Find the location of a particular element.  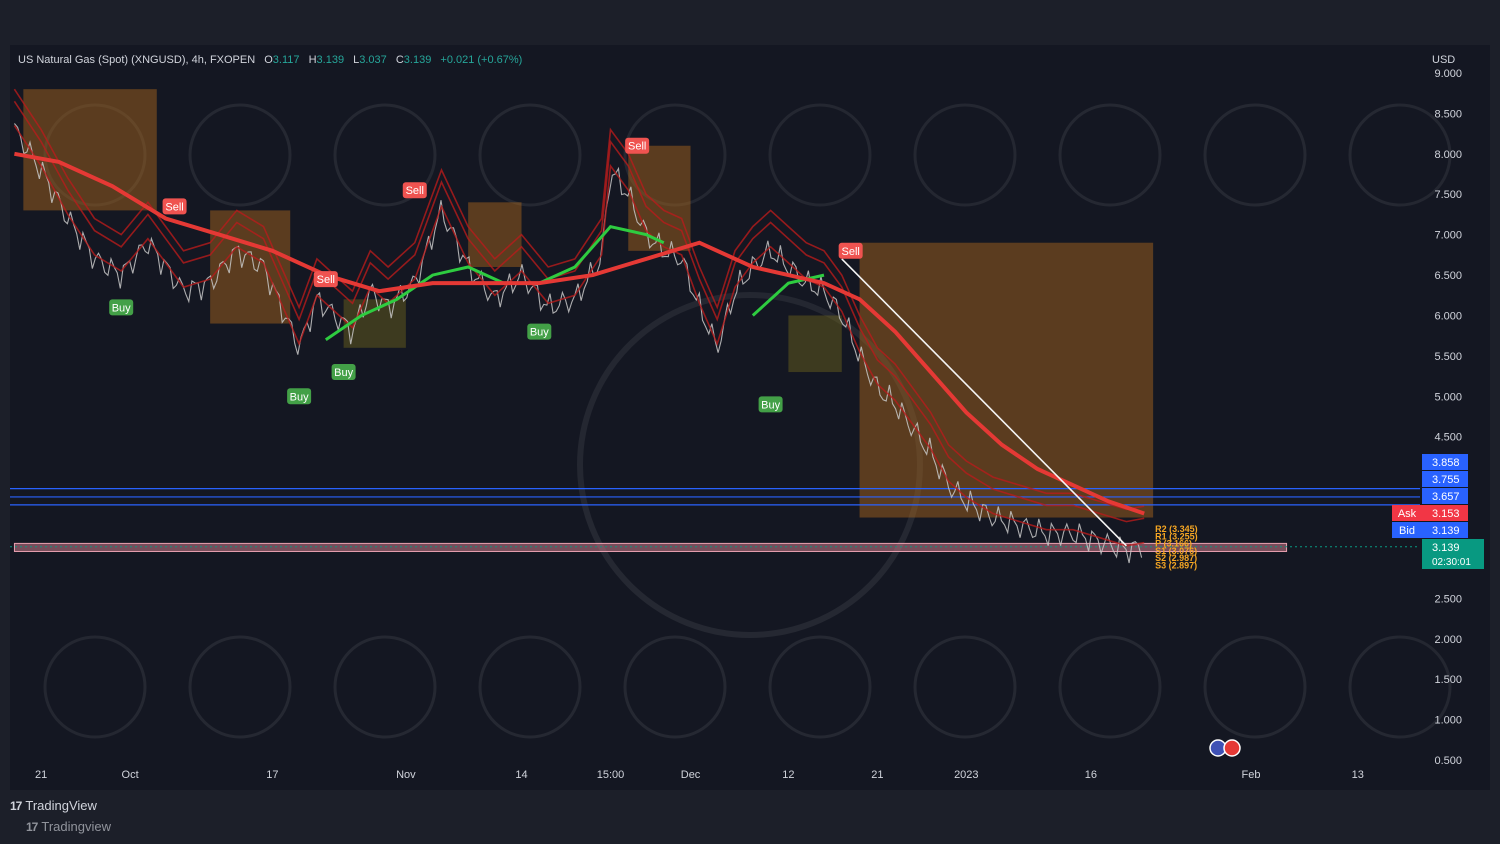

x-tick-label: 2023 is located at coordinates (966, 775).